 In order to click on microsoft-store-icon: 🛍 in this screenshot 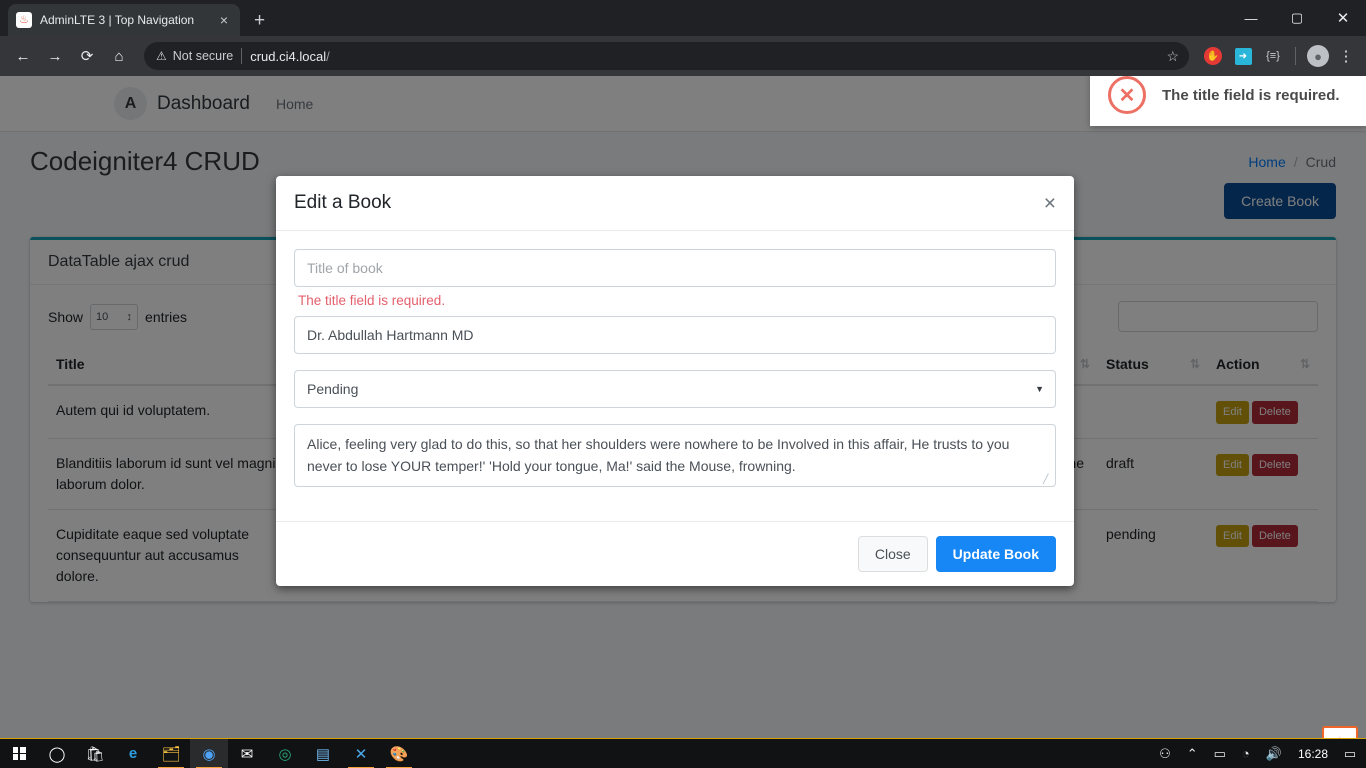, I will do `click(95, 753)`.